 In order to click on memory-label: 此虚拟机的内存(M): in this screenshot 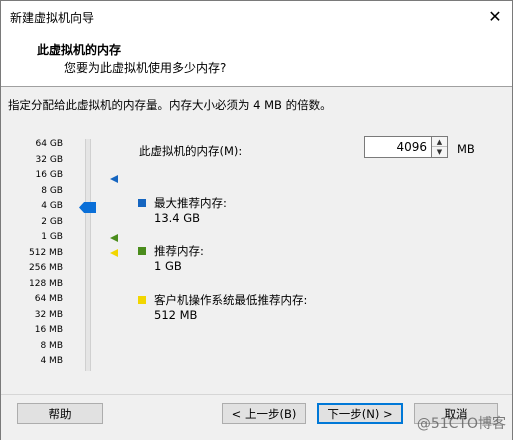, I will do `click(191, 151)`.